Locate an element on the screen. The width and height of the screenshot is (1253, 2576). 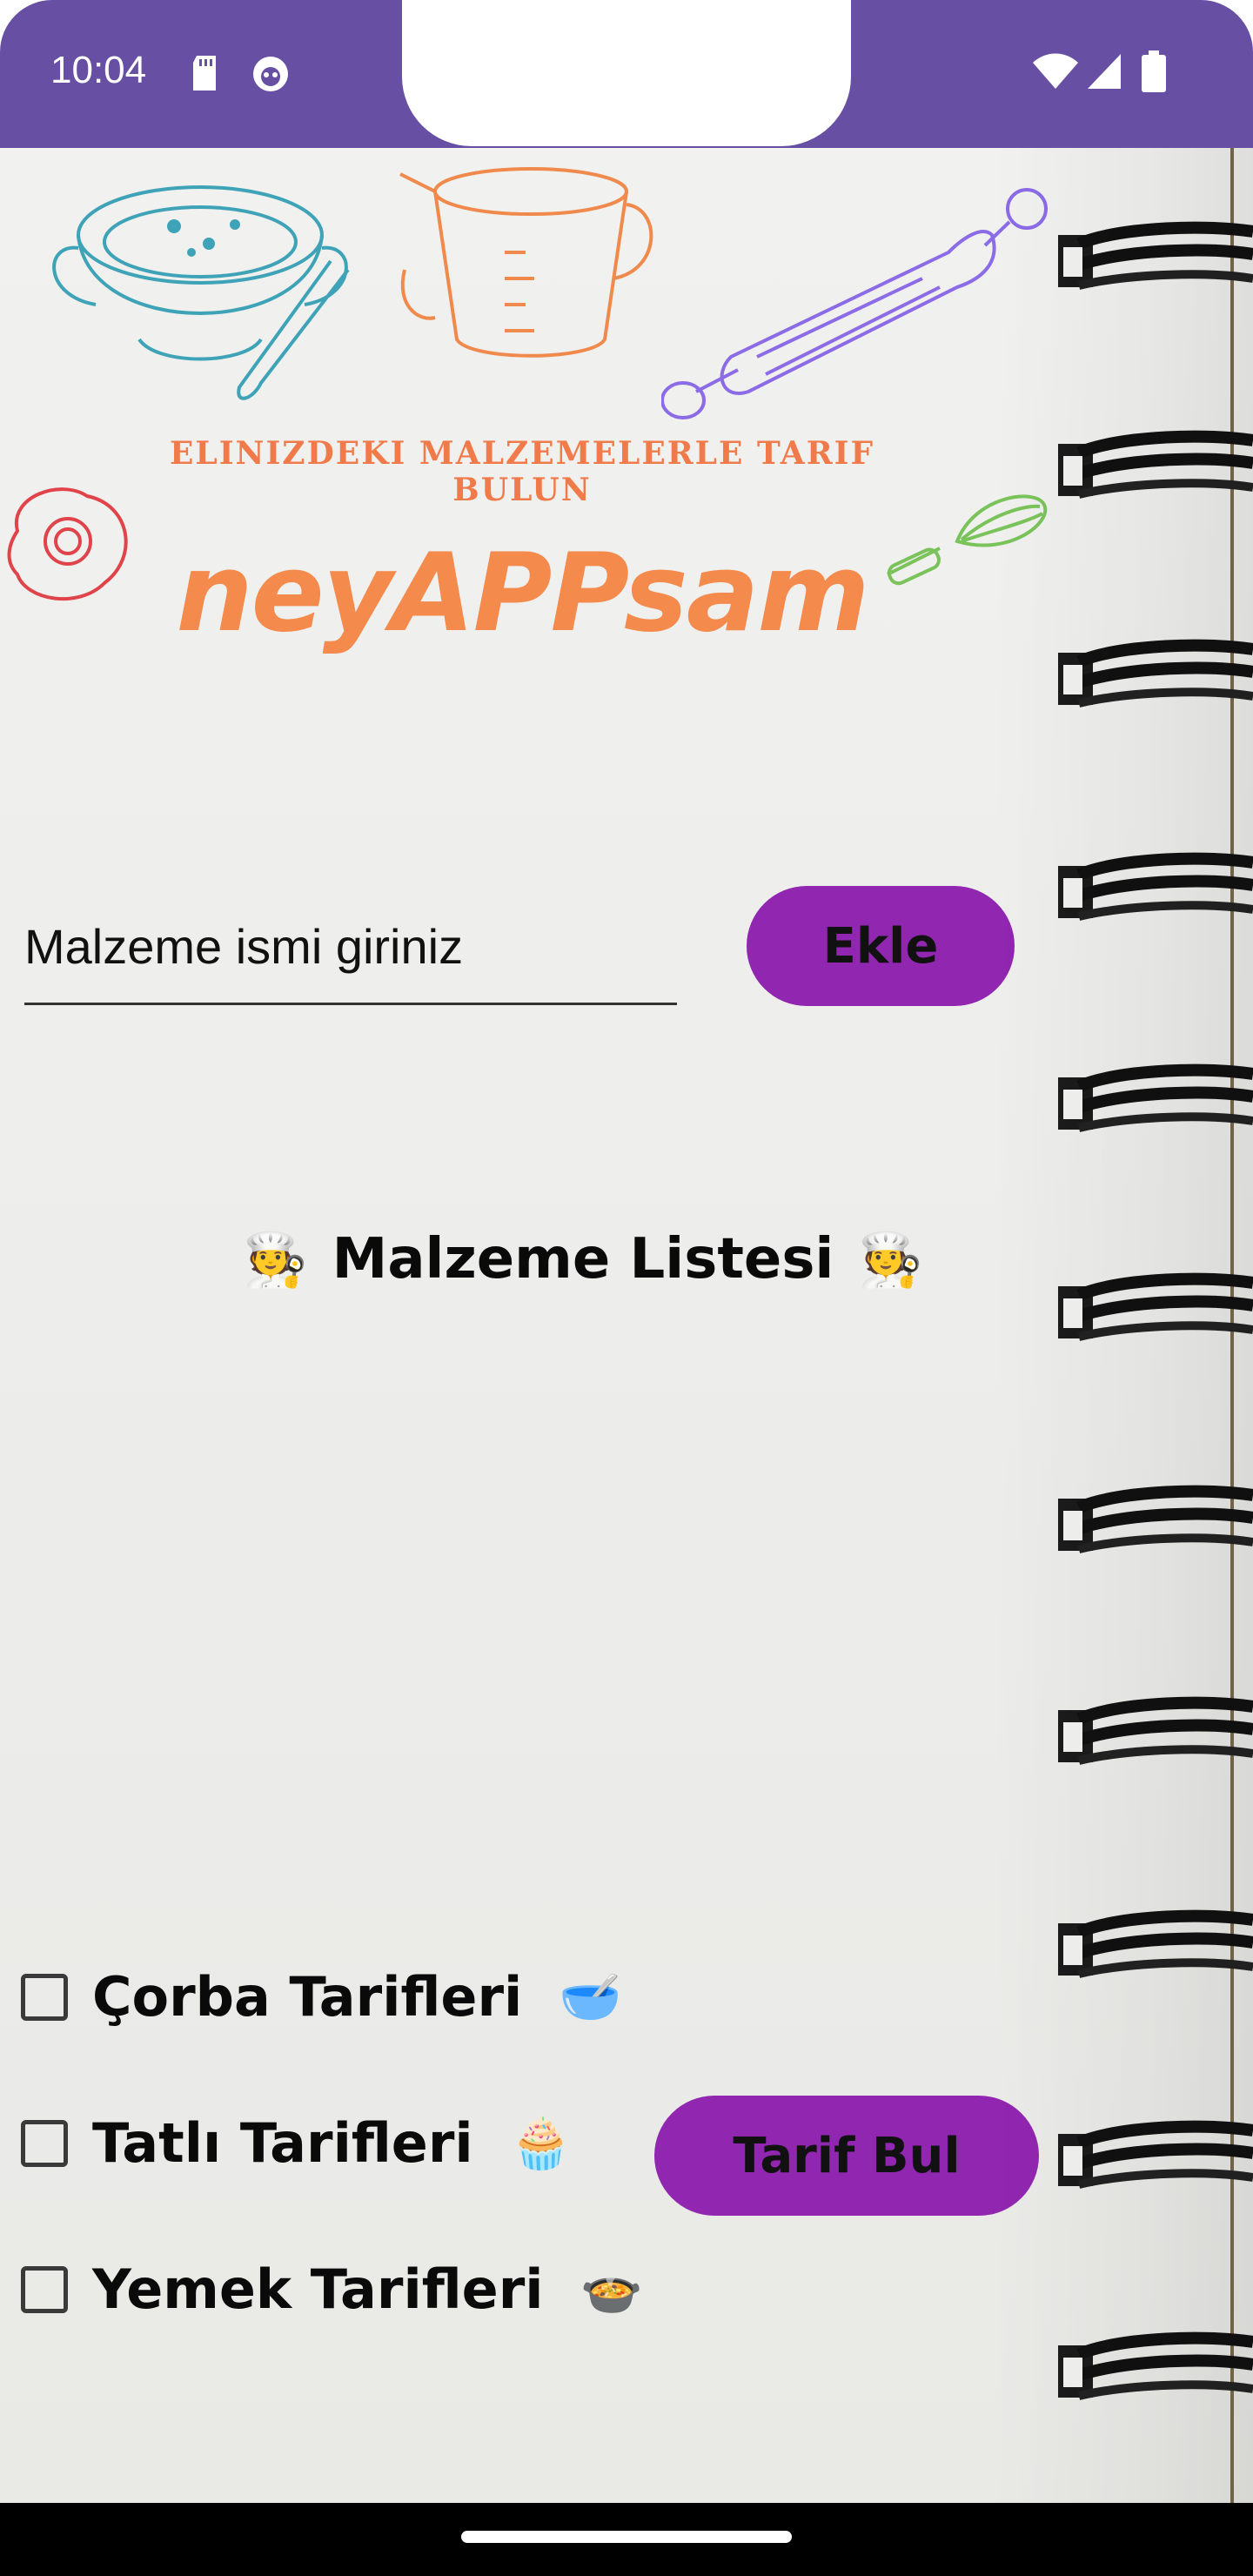
add-button: Ekle is located at coordinates (881, 946).